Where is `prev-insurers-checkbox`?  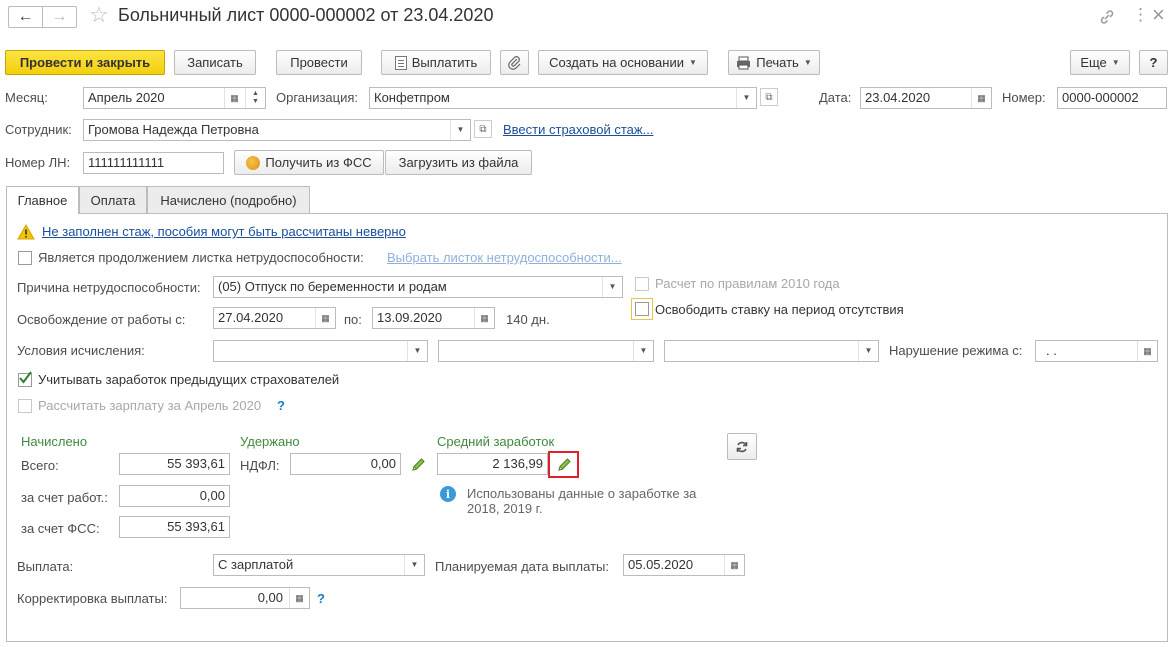
prev-insurers-checkbox is located at coordinates (25, 379).